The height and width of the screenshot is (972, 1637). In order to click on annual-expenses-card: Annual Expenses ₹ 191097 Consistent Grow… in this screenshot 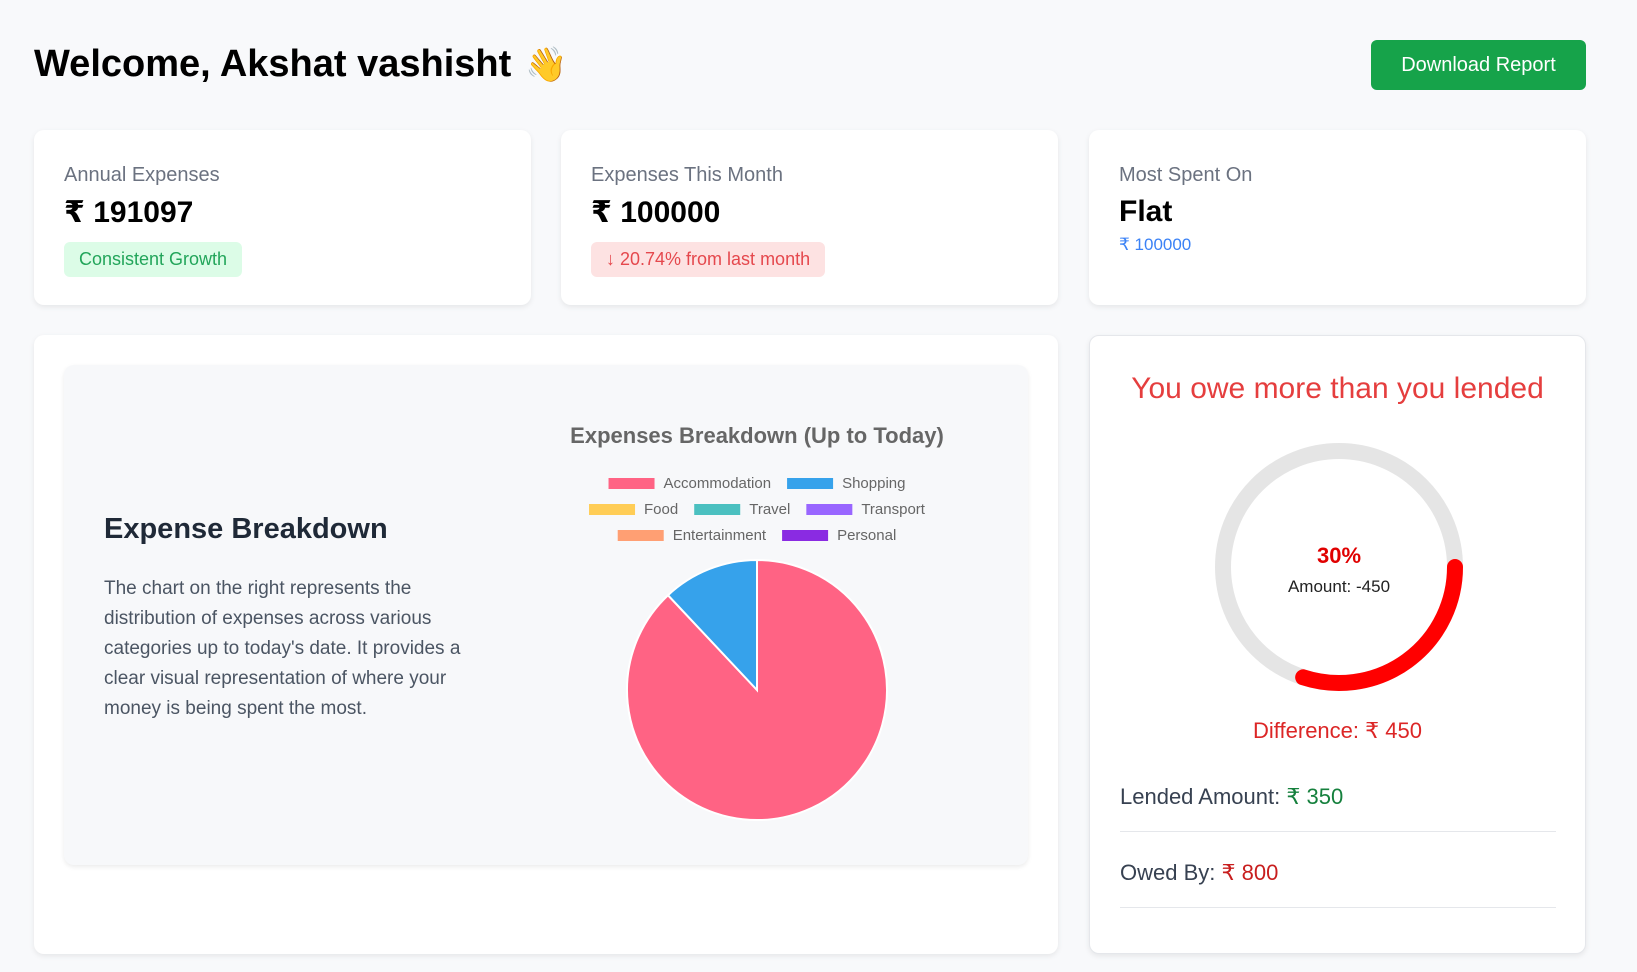, I will do `click(282, 217)`.